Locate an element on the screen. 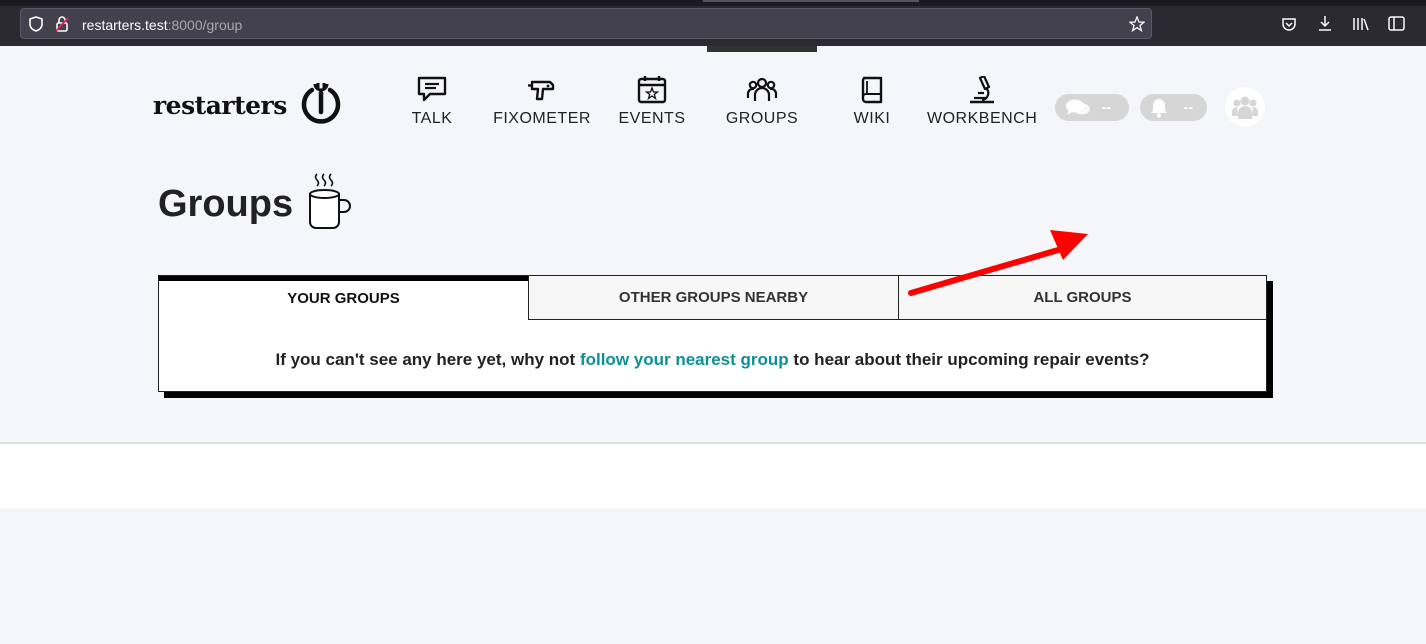 Image resolution: width=1426 pixels, height=644 pixels. download-icon is located at coordinates (1325, 25).